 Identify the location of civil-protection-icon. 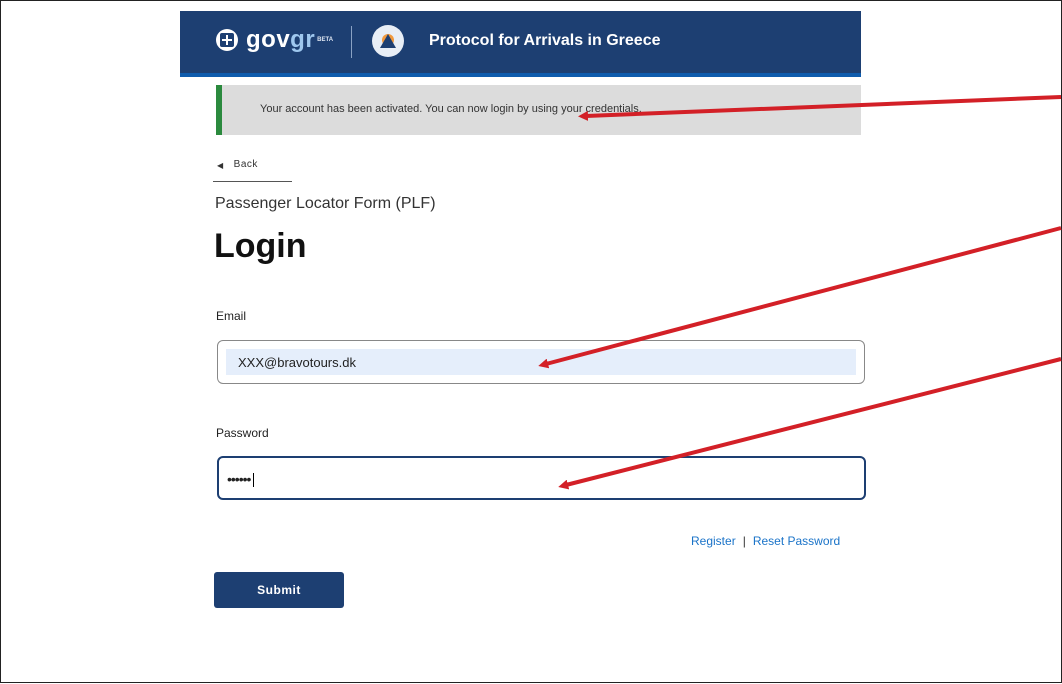
(388, 41).